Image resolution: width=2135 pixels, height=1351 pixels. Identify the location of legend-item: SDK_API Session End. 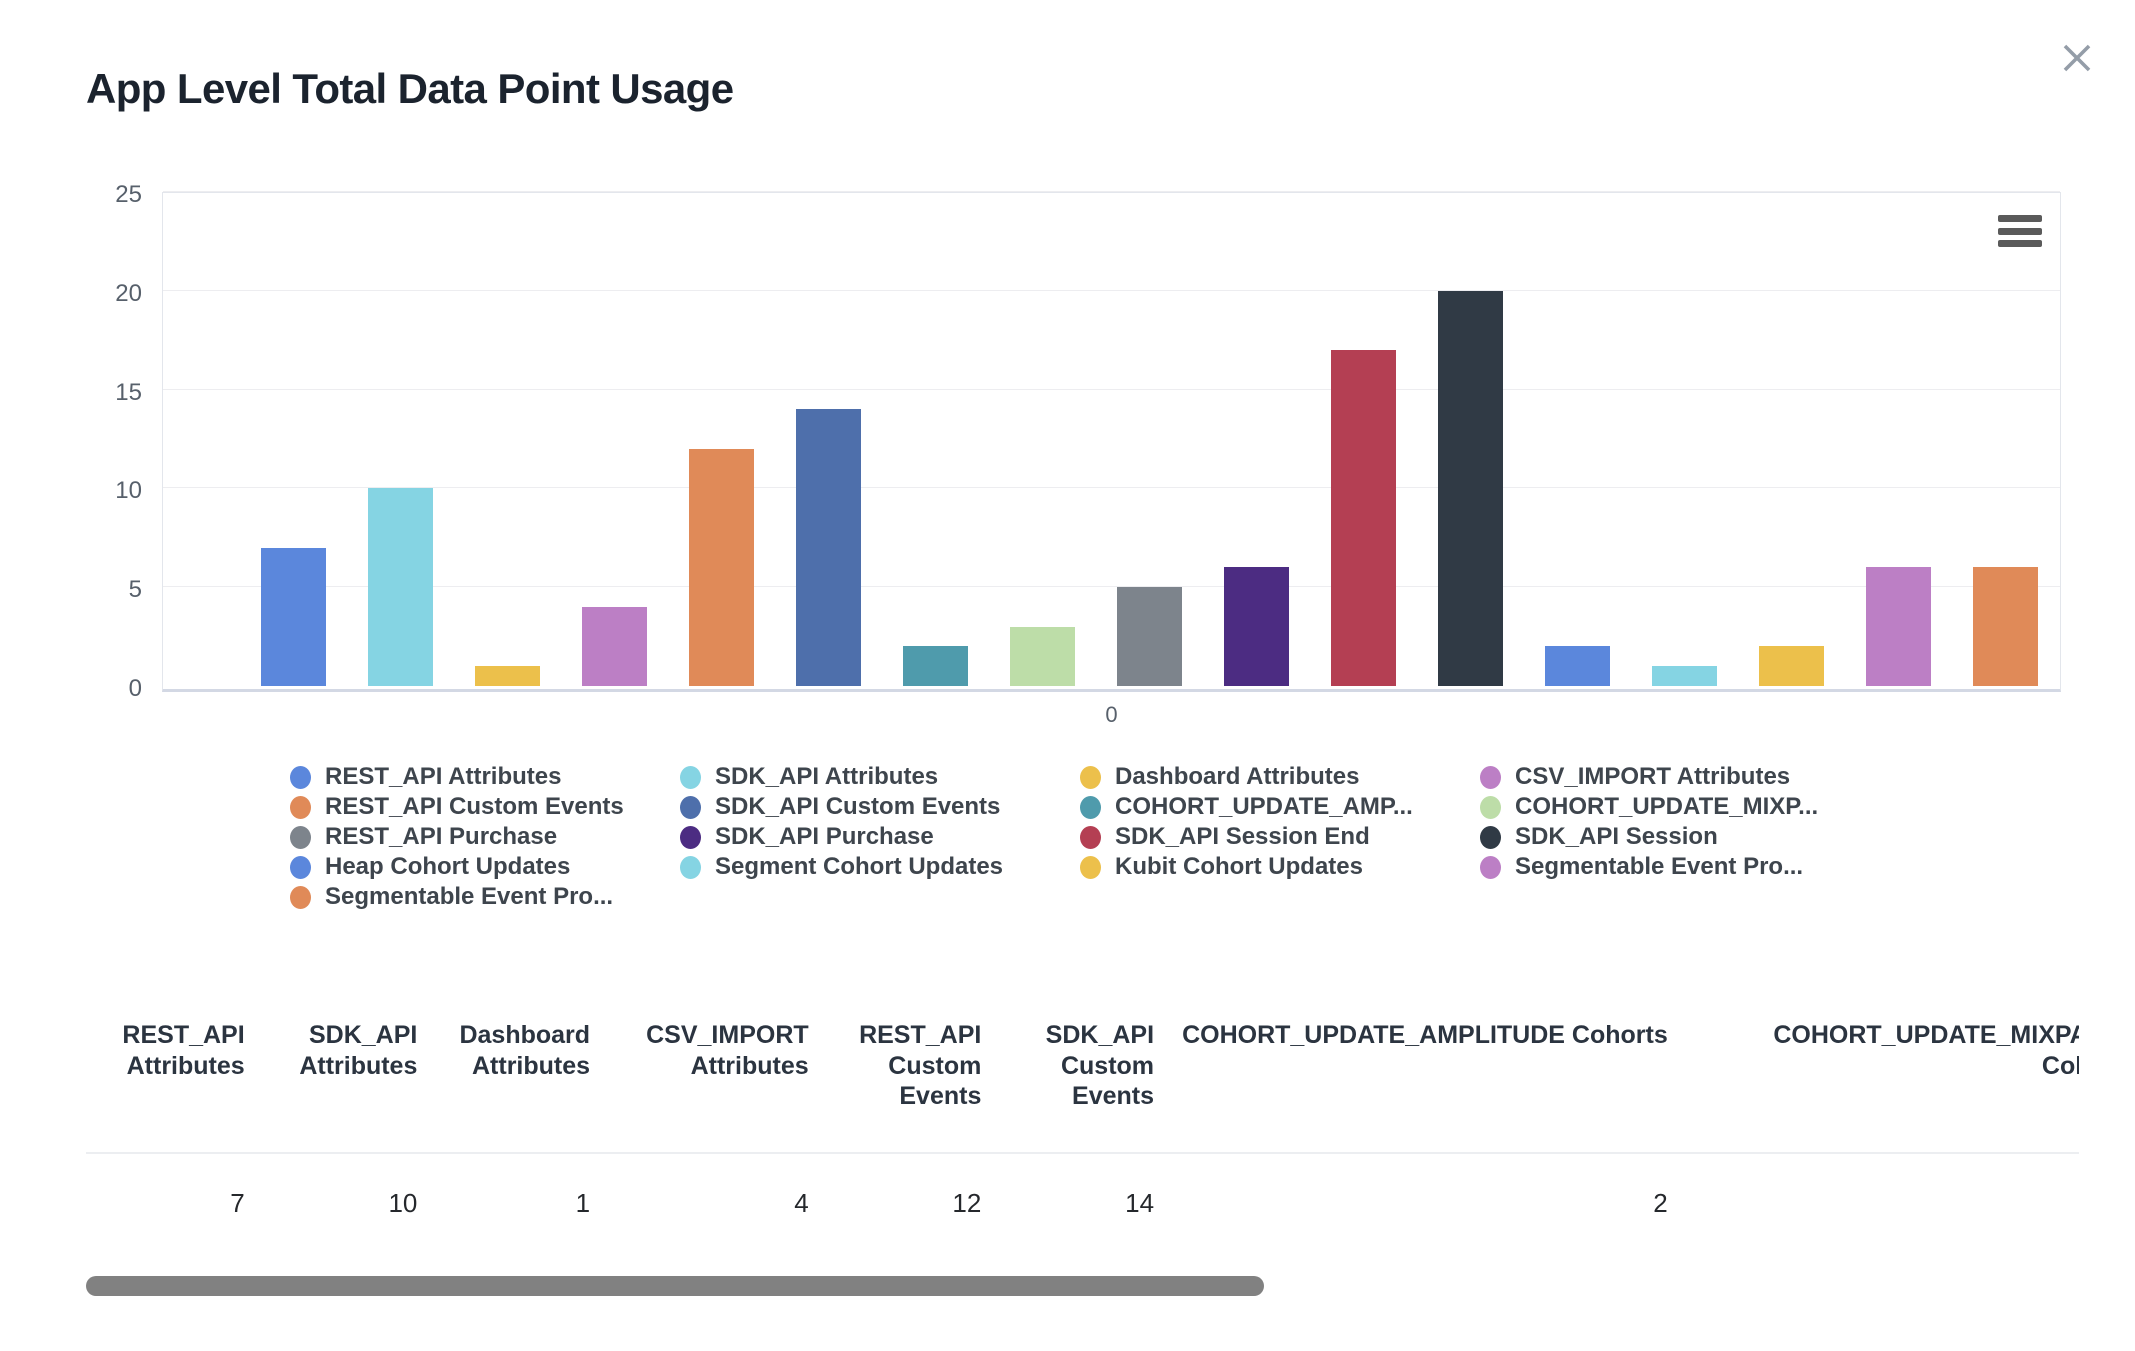
(1280, 837).